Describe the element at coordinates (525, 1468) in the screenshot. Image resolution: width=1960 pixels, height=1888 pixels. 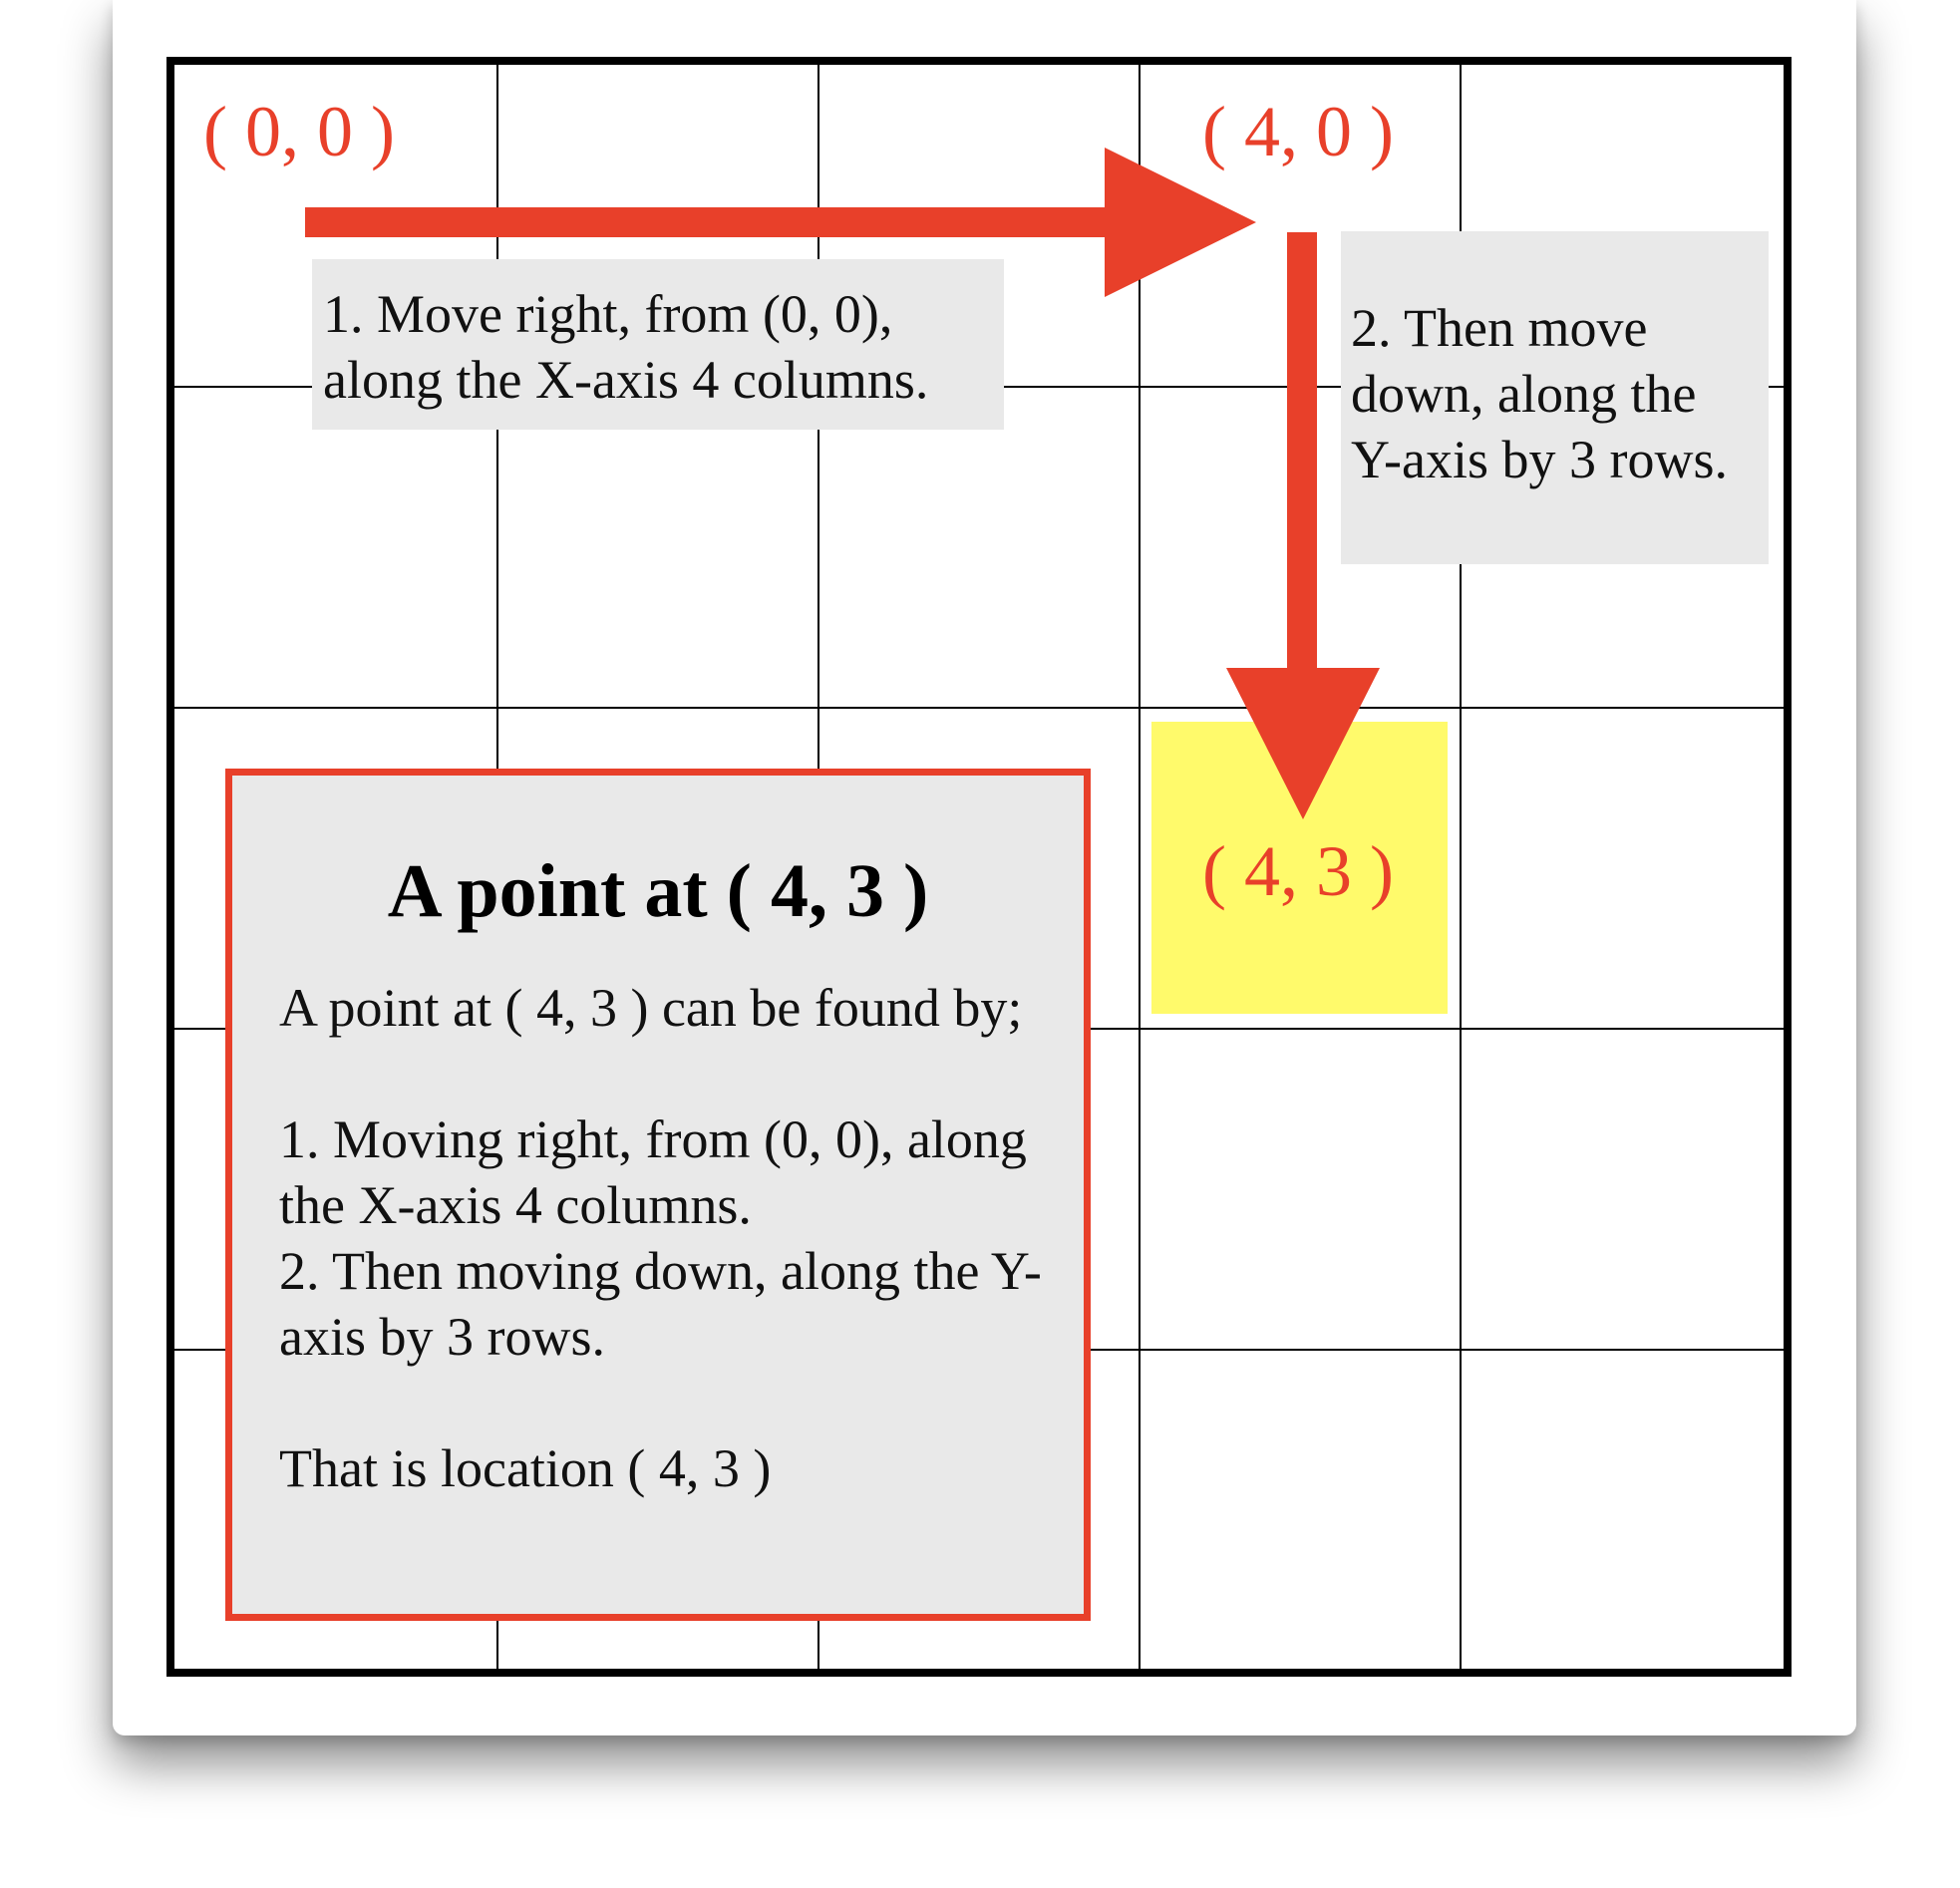
I see `explanation-conclusion: That is location ( 4, 3 )` at that location.